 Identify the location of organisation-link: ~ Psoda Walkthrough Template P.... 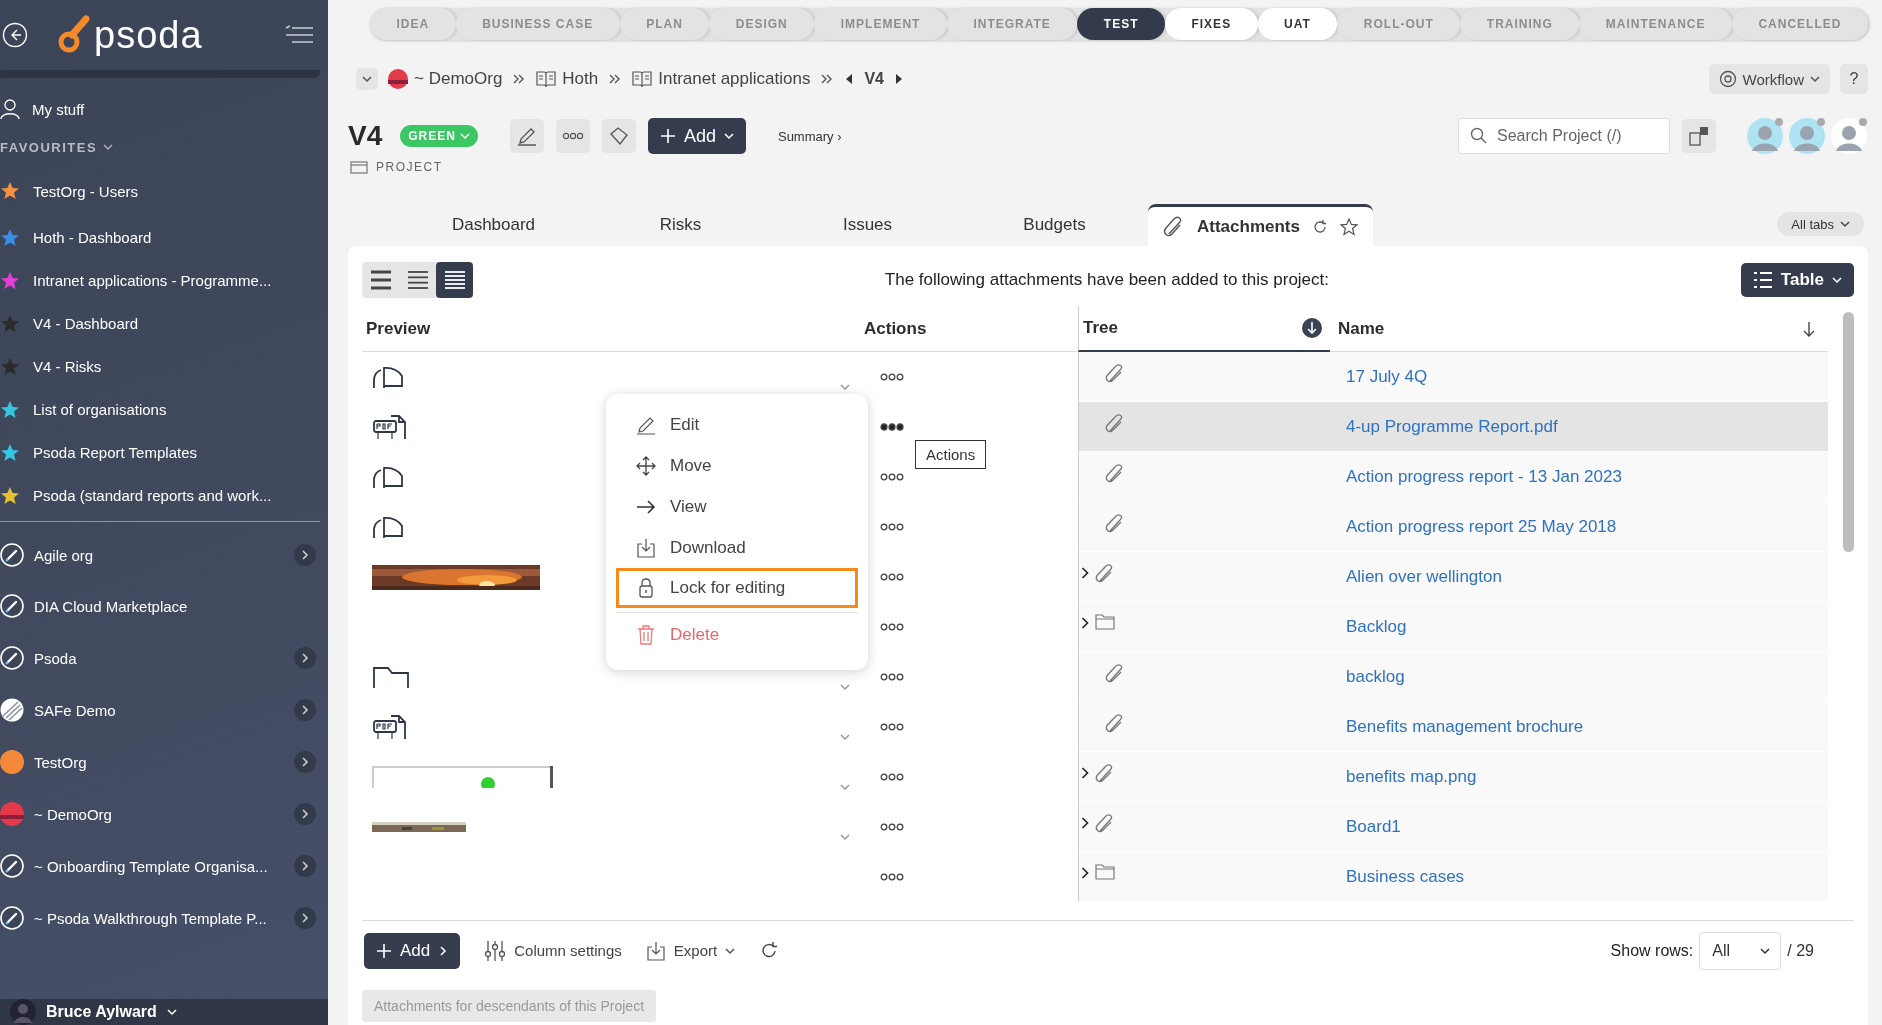
(164, 918).